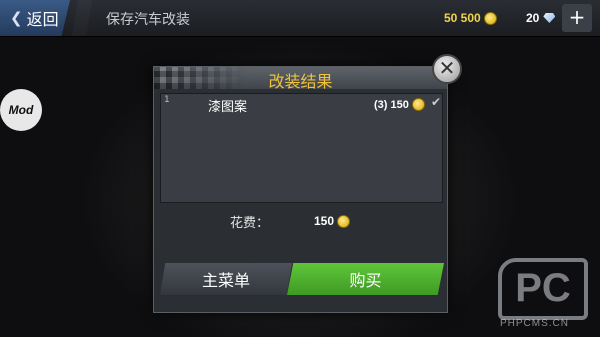 Image resolution: width=600 pixels, height=337 pixels. What do you see at coordinates (391, 104) in the screenshot?
I see `item-price-value: (3) 150` at bounding box center [391, 104].